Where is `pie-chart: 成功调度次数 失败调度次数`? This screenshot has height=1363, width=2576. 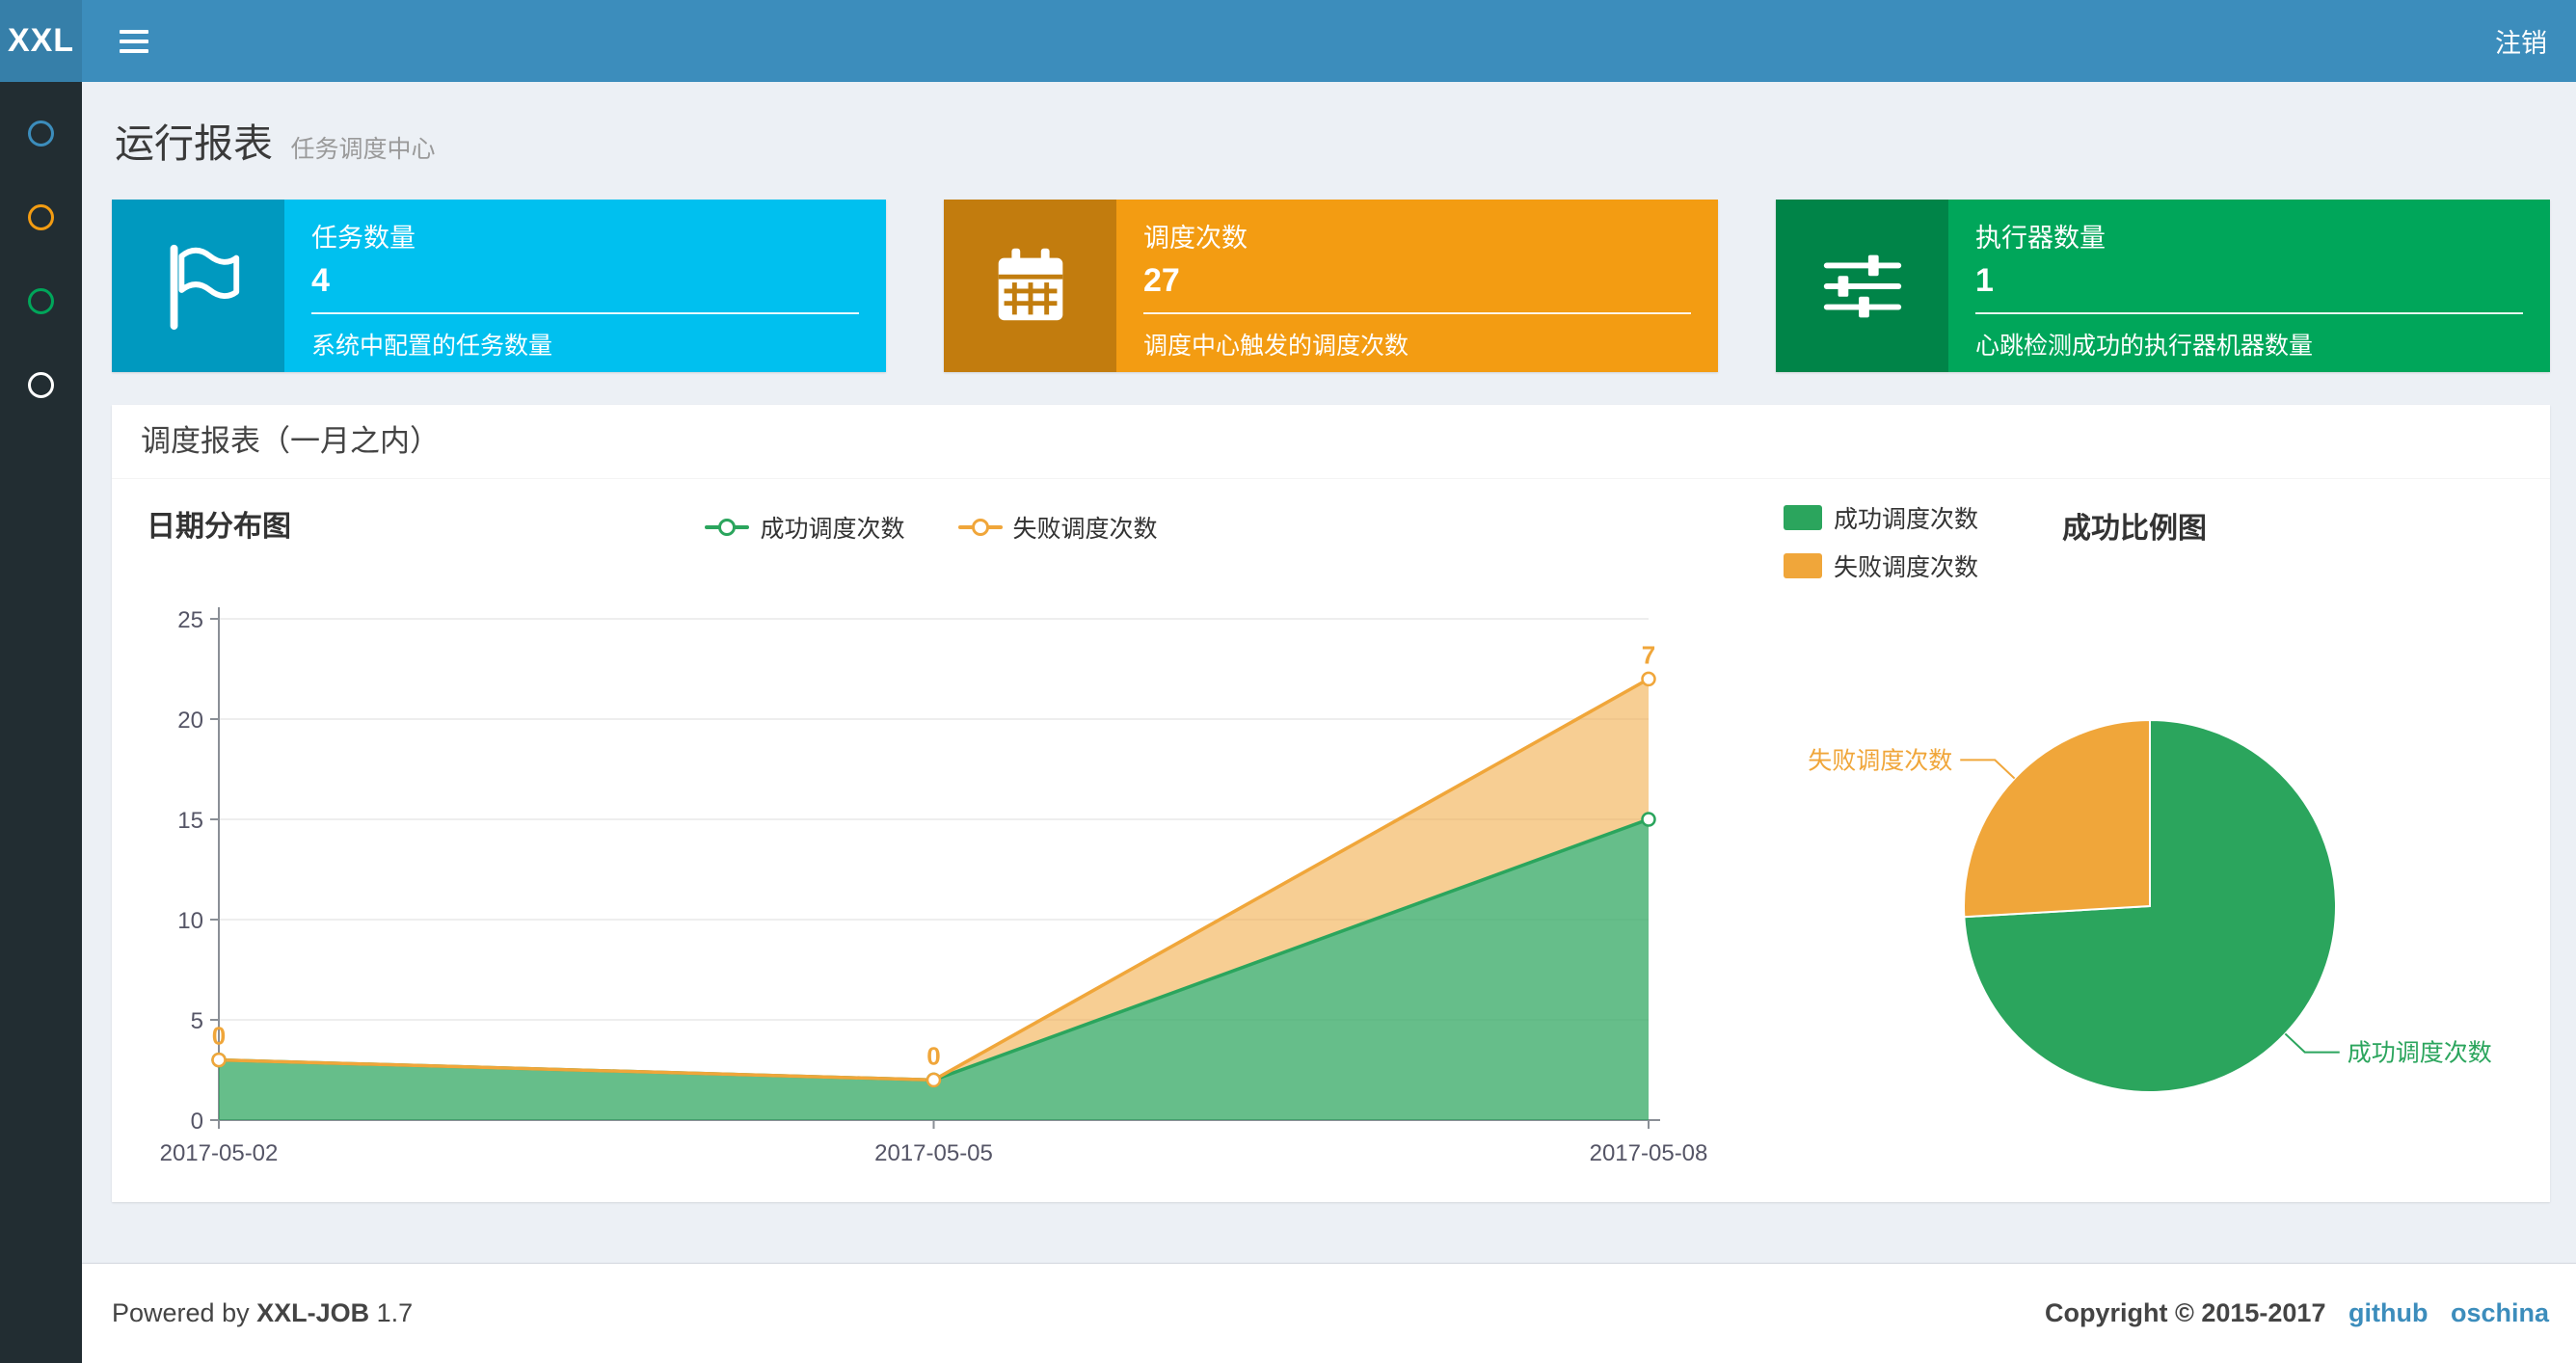 pie-chart: 成功调度次数 失败调度次数 is located at coordinates (2150, 905).